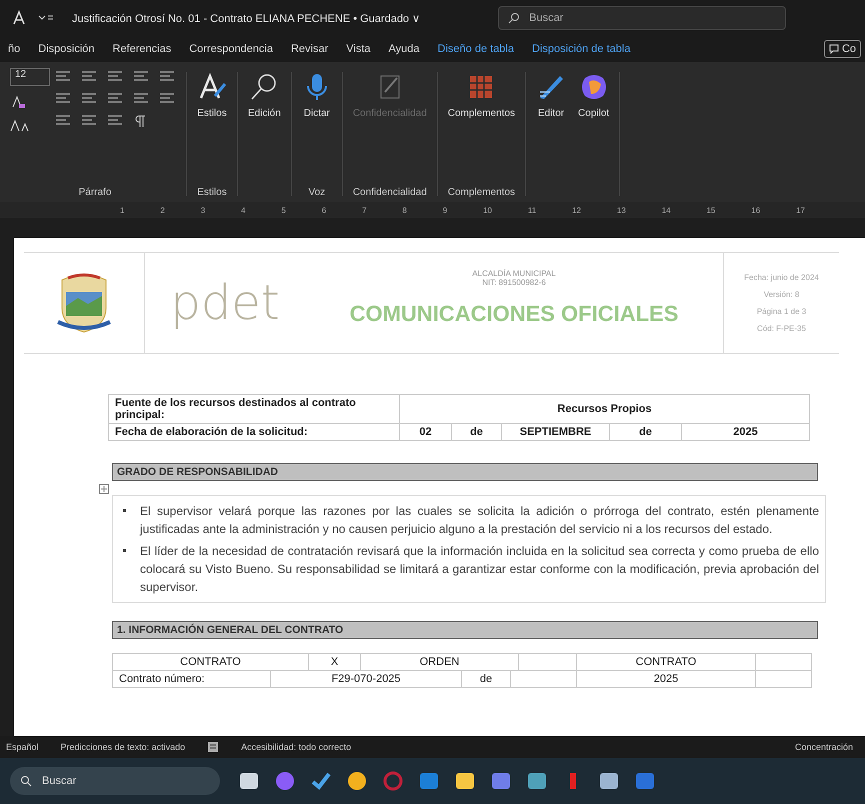 The height and width of the screenshot is (804, 865). I want to click on ribbon-button: Estilos, so click(212, 95).